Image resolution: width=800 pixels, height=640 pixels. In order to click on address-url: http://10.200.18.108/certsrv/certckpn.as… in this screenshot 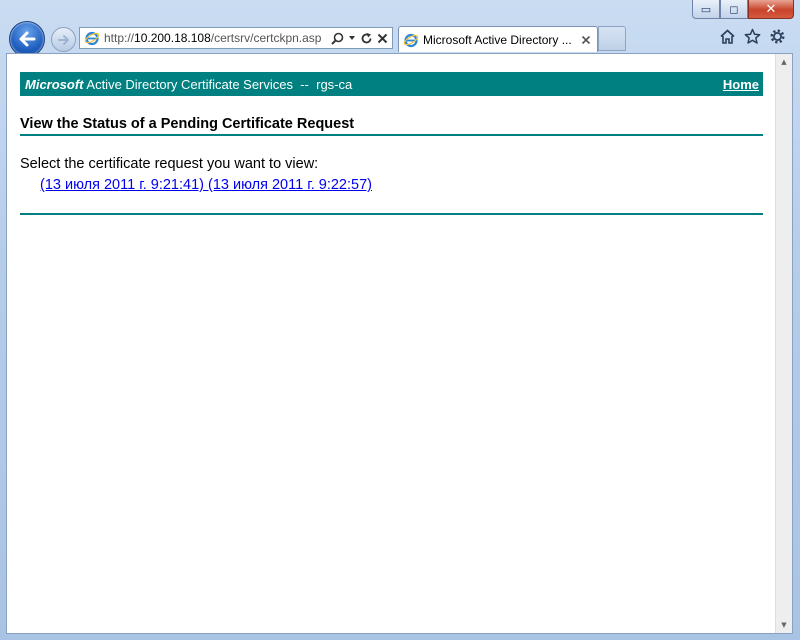, I will do `click(215, 38)`.